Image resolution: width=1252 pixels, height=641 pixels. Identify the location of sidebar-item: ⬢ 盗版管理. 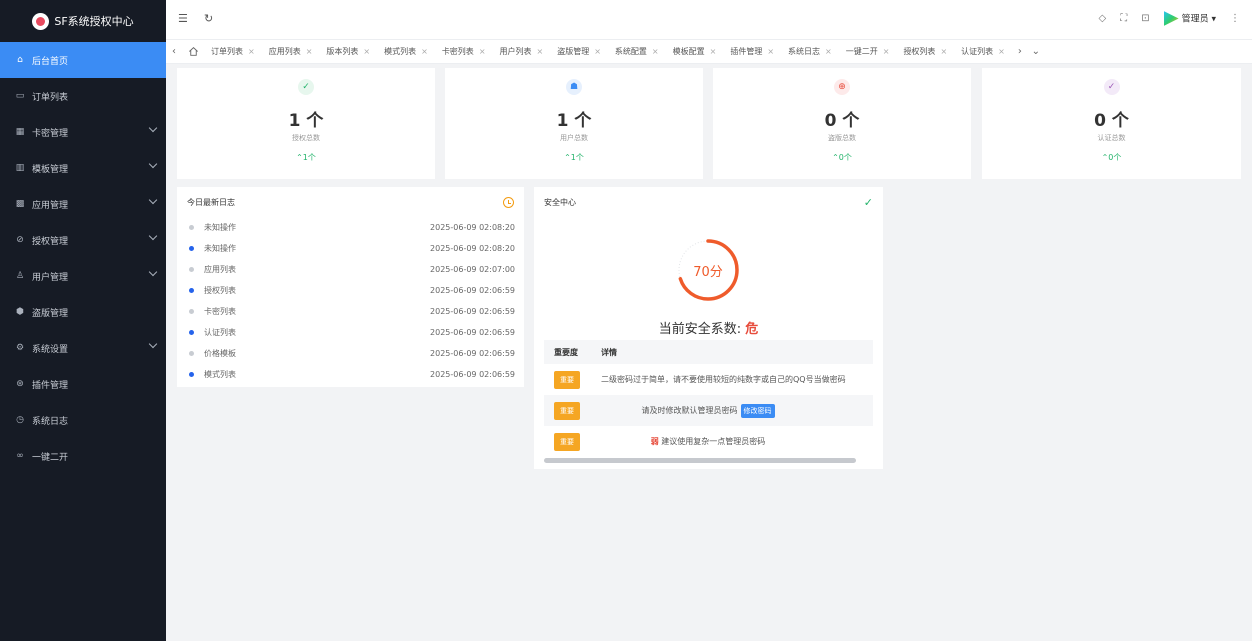
(83, 312).